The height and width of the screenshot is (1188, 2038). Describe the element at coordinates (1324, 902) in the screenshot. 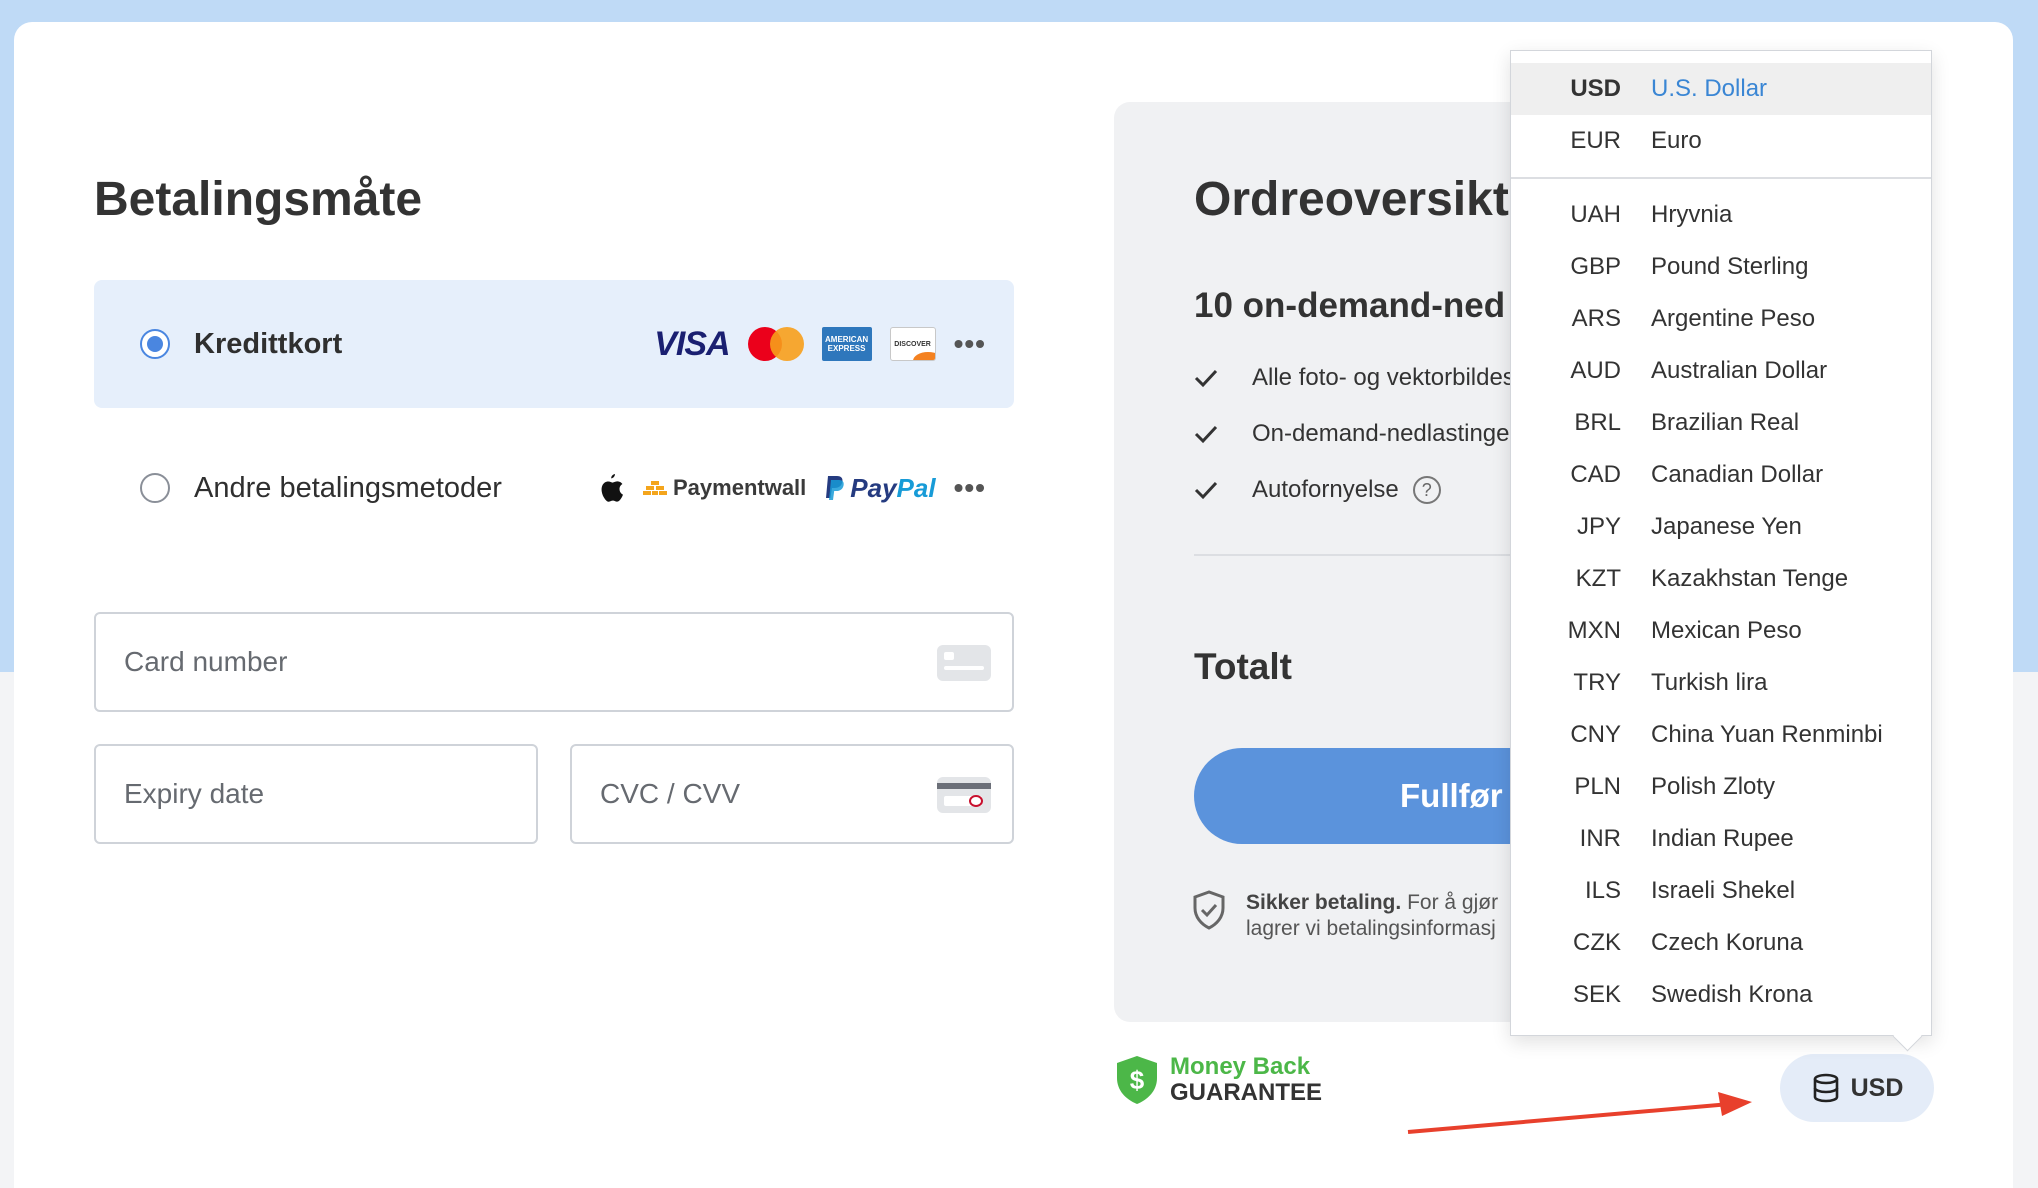

I see `secure-bold-text: Sikker betaling.` at that location.